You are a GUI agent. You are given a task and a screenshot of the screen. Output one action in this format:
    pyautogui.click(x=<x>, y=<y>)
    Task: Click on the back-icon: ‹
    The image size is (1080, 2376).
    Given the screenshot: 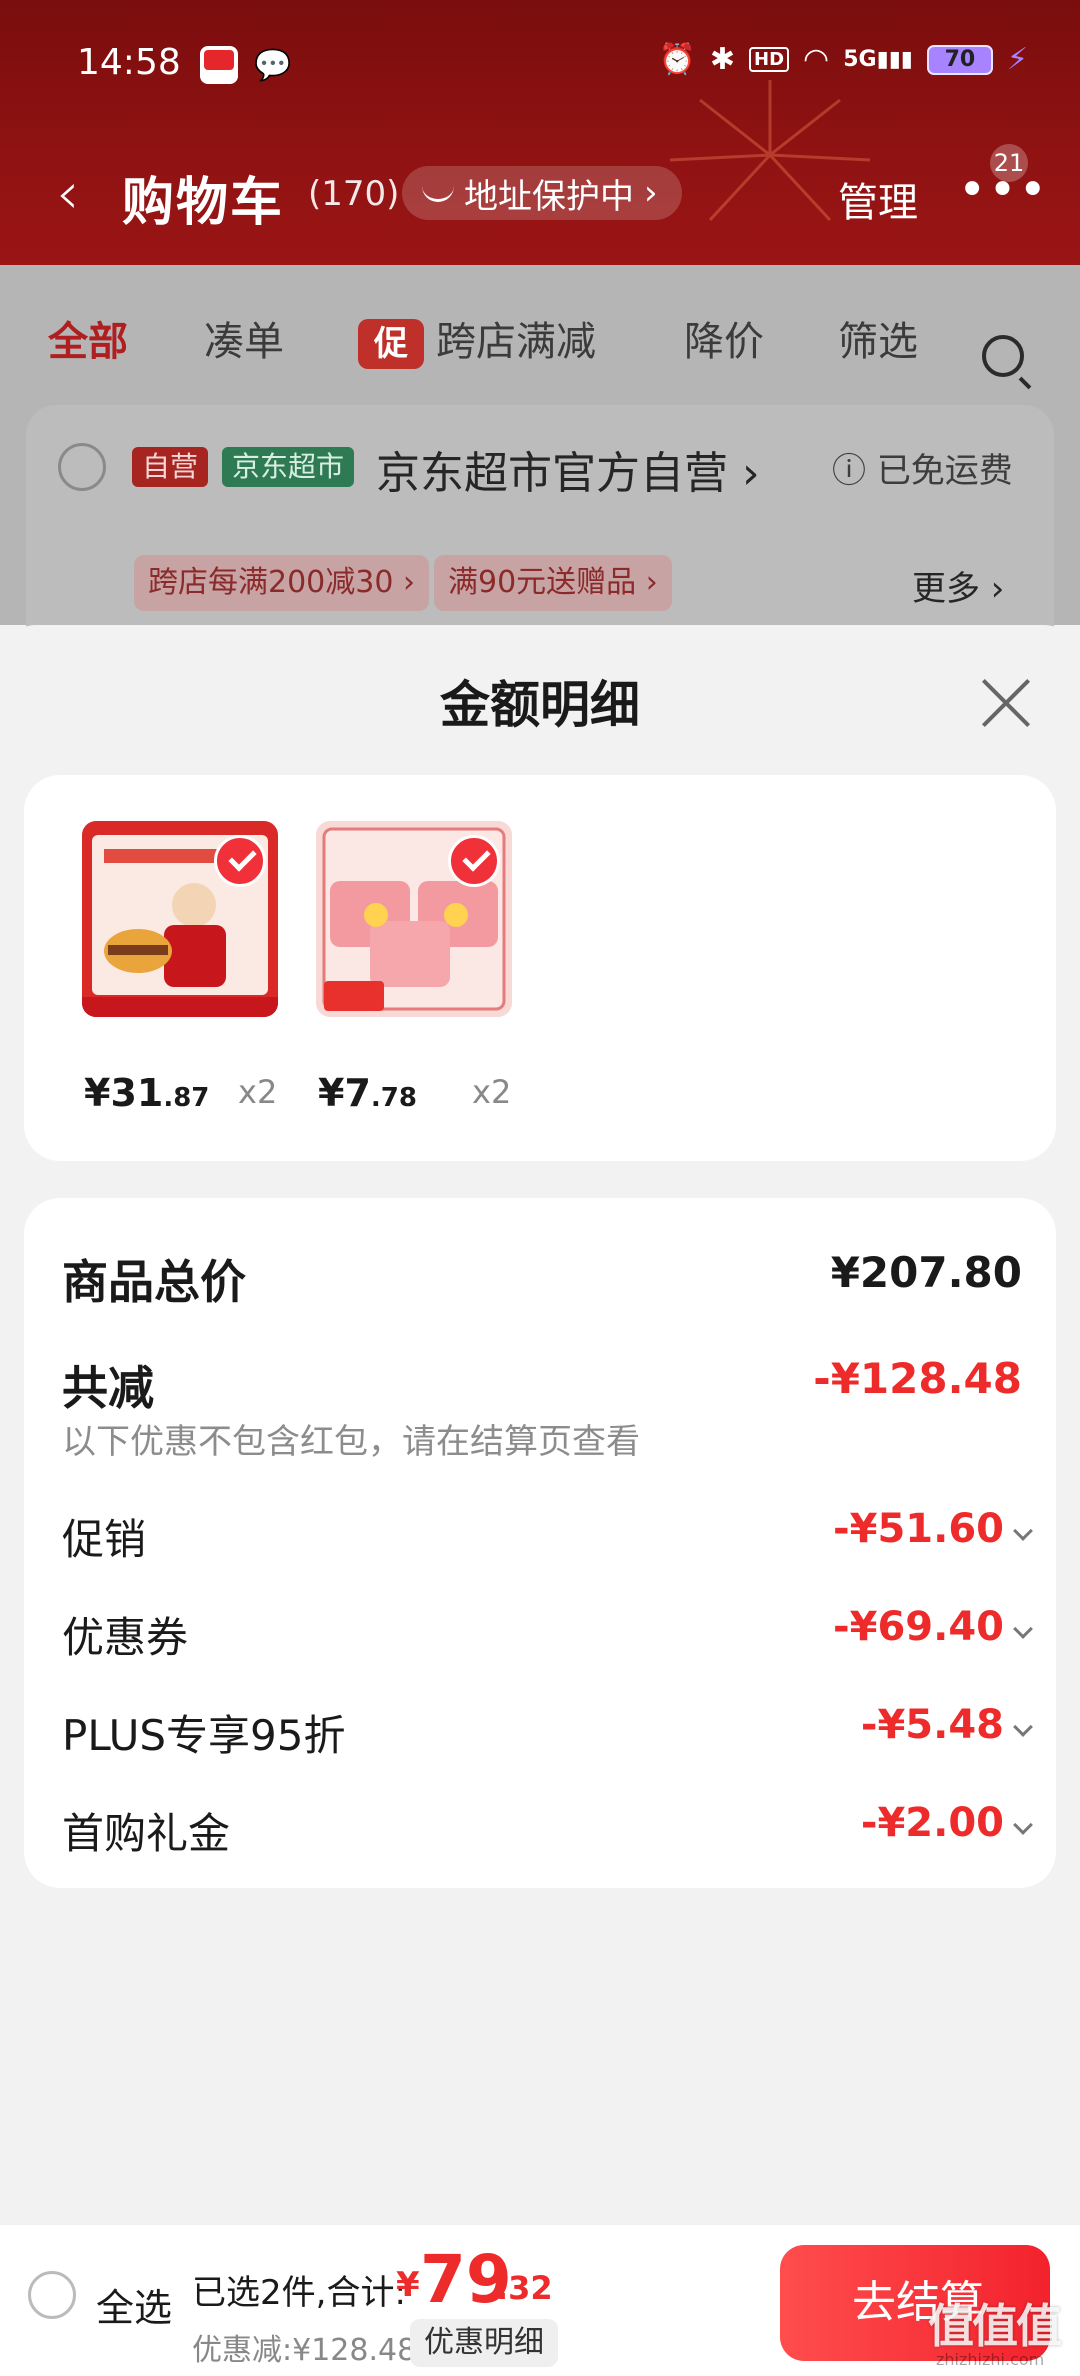 What is the action you would take?
    pyautogui.click(x=67, y=193)
    